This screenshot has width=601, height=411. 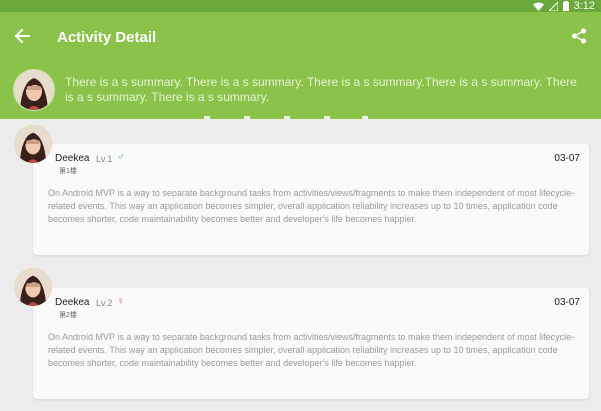 I want to click on tab-indicators, so click(x=285, y=117).